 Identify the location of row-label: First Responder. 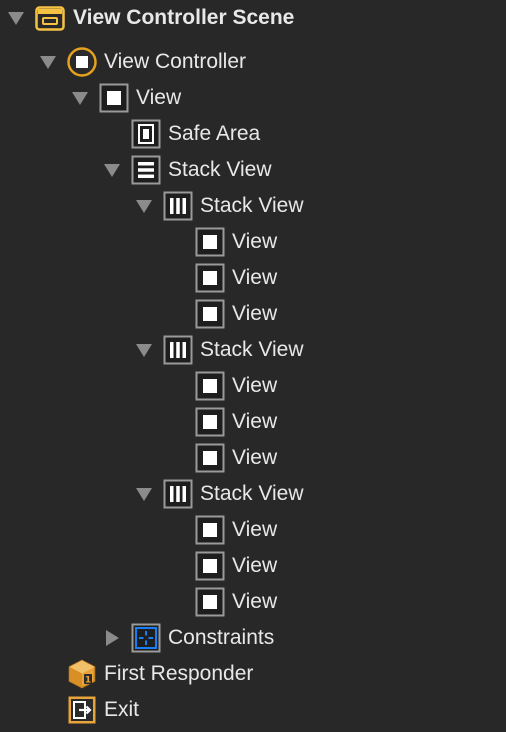
(179, 673).